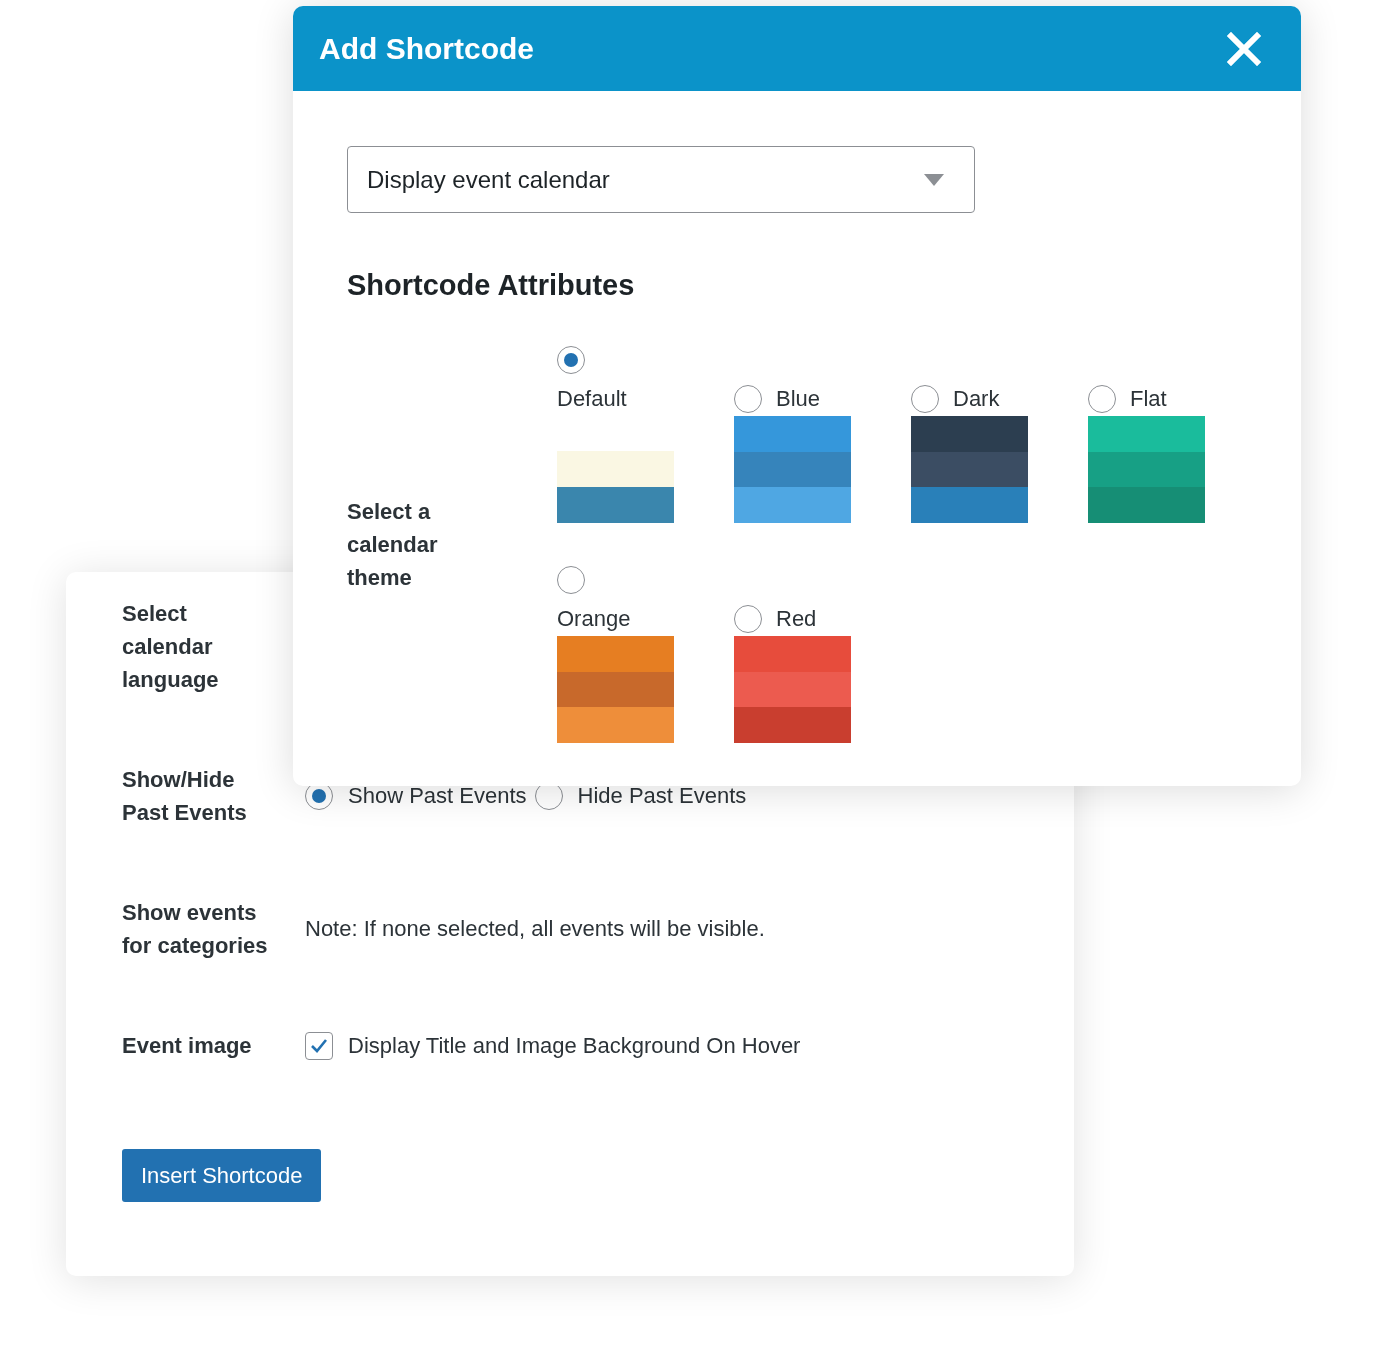 The height and width of the screenshot is (1358, 1400). What do you see at coordinates (661, 179) in the screenshot?
I see `shortcode-dropdown: Display event calendar` at bounding box center [661, 179].